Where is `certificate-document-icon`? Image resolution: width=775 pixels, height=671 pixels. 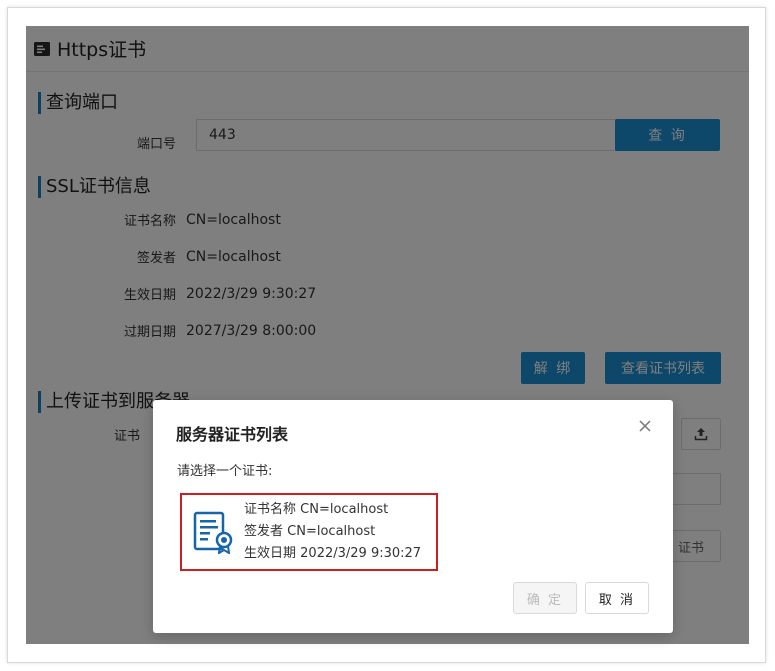 certificate-document-icon is located at coordinates (213, 532).